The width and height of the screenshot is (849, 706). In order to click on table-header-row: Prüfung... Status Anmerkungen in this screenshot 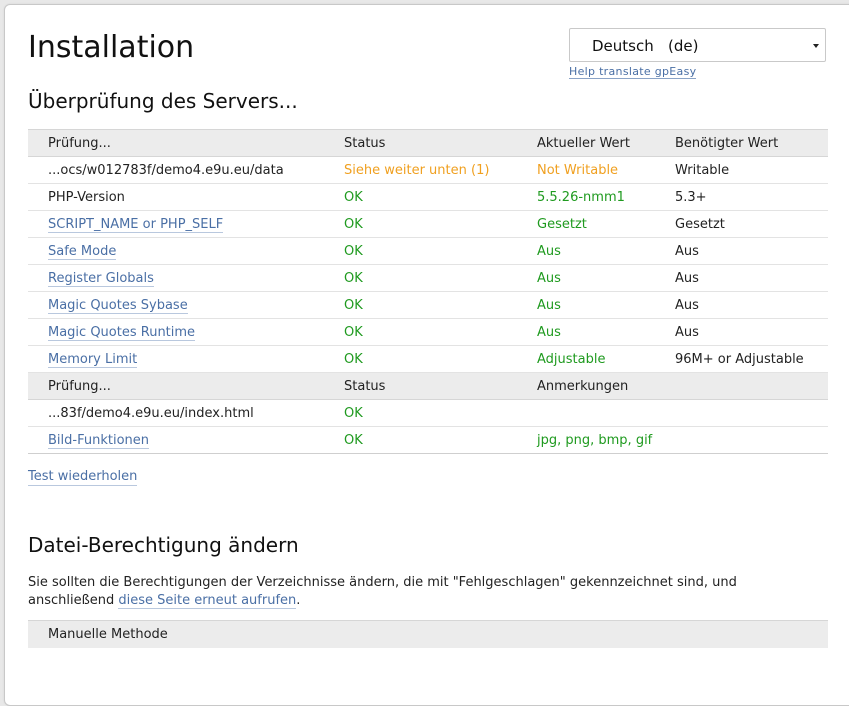, I will do `click(428, 386)`.